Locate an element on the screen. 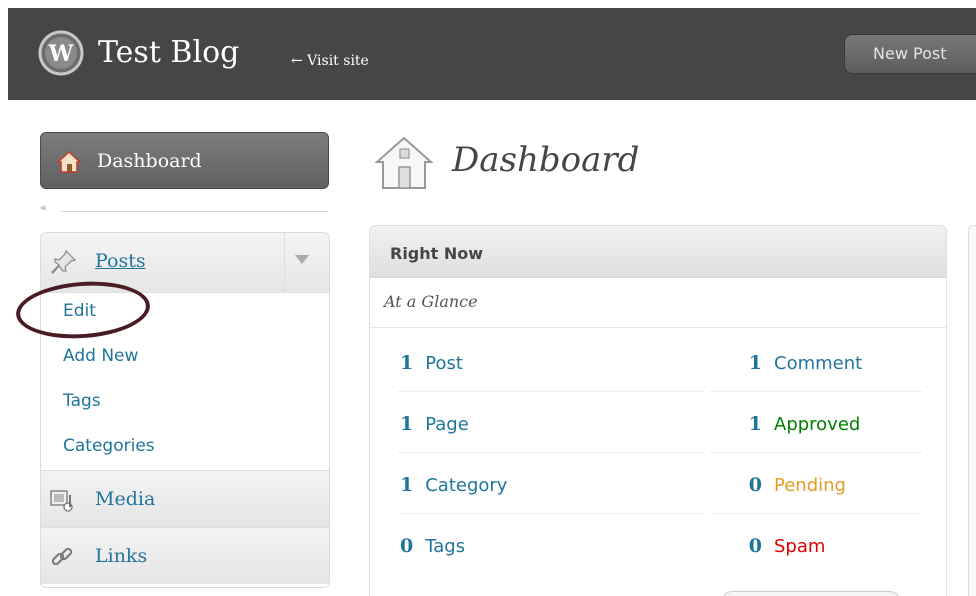 This screenshot has height=596, width=976. page-title: Dashboard is located at coordinates (546, 160).